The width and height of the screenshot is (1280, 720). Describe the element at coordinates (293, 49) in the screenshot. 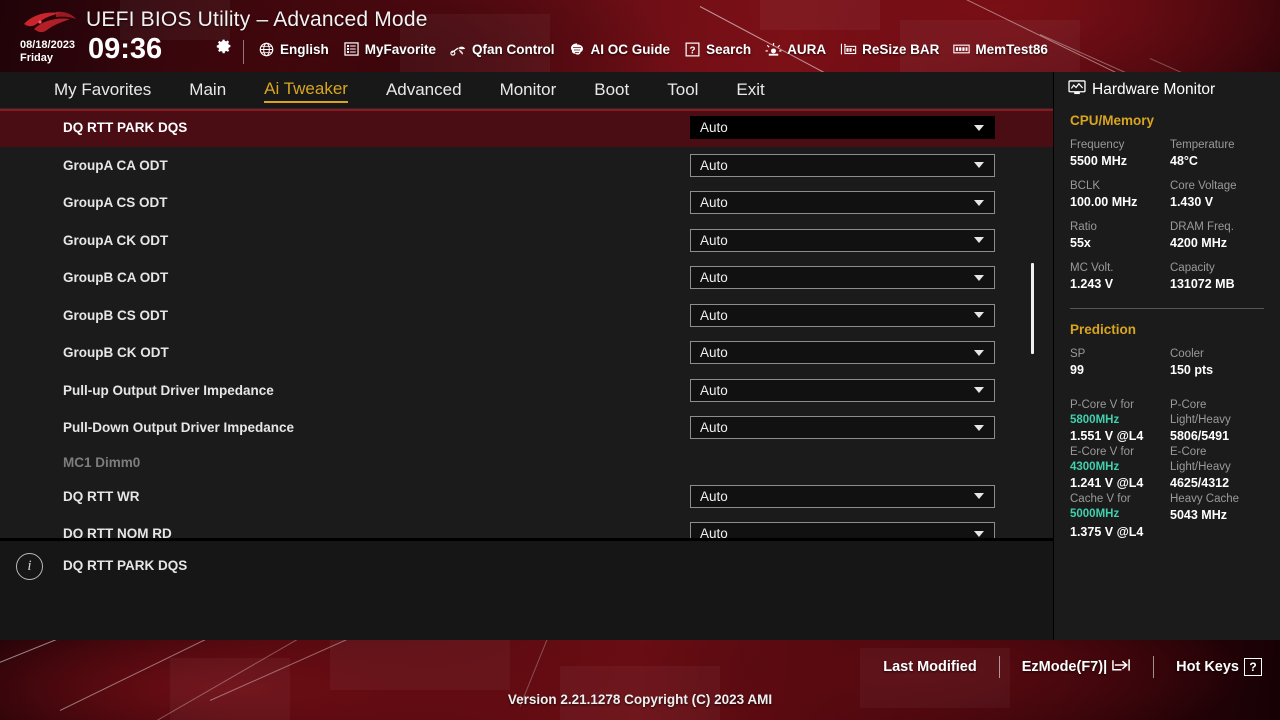

I see `toolbar-item-language: English` at that location.